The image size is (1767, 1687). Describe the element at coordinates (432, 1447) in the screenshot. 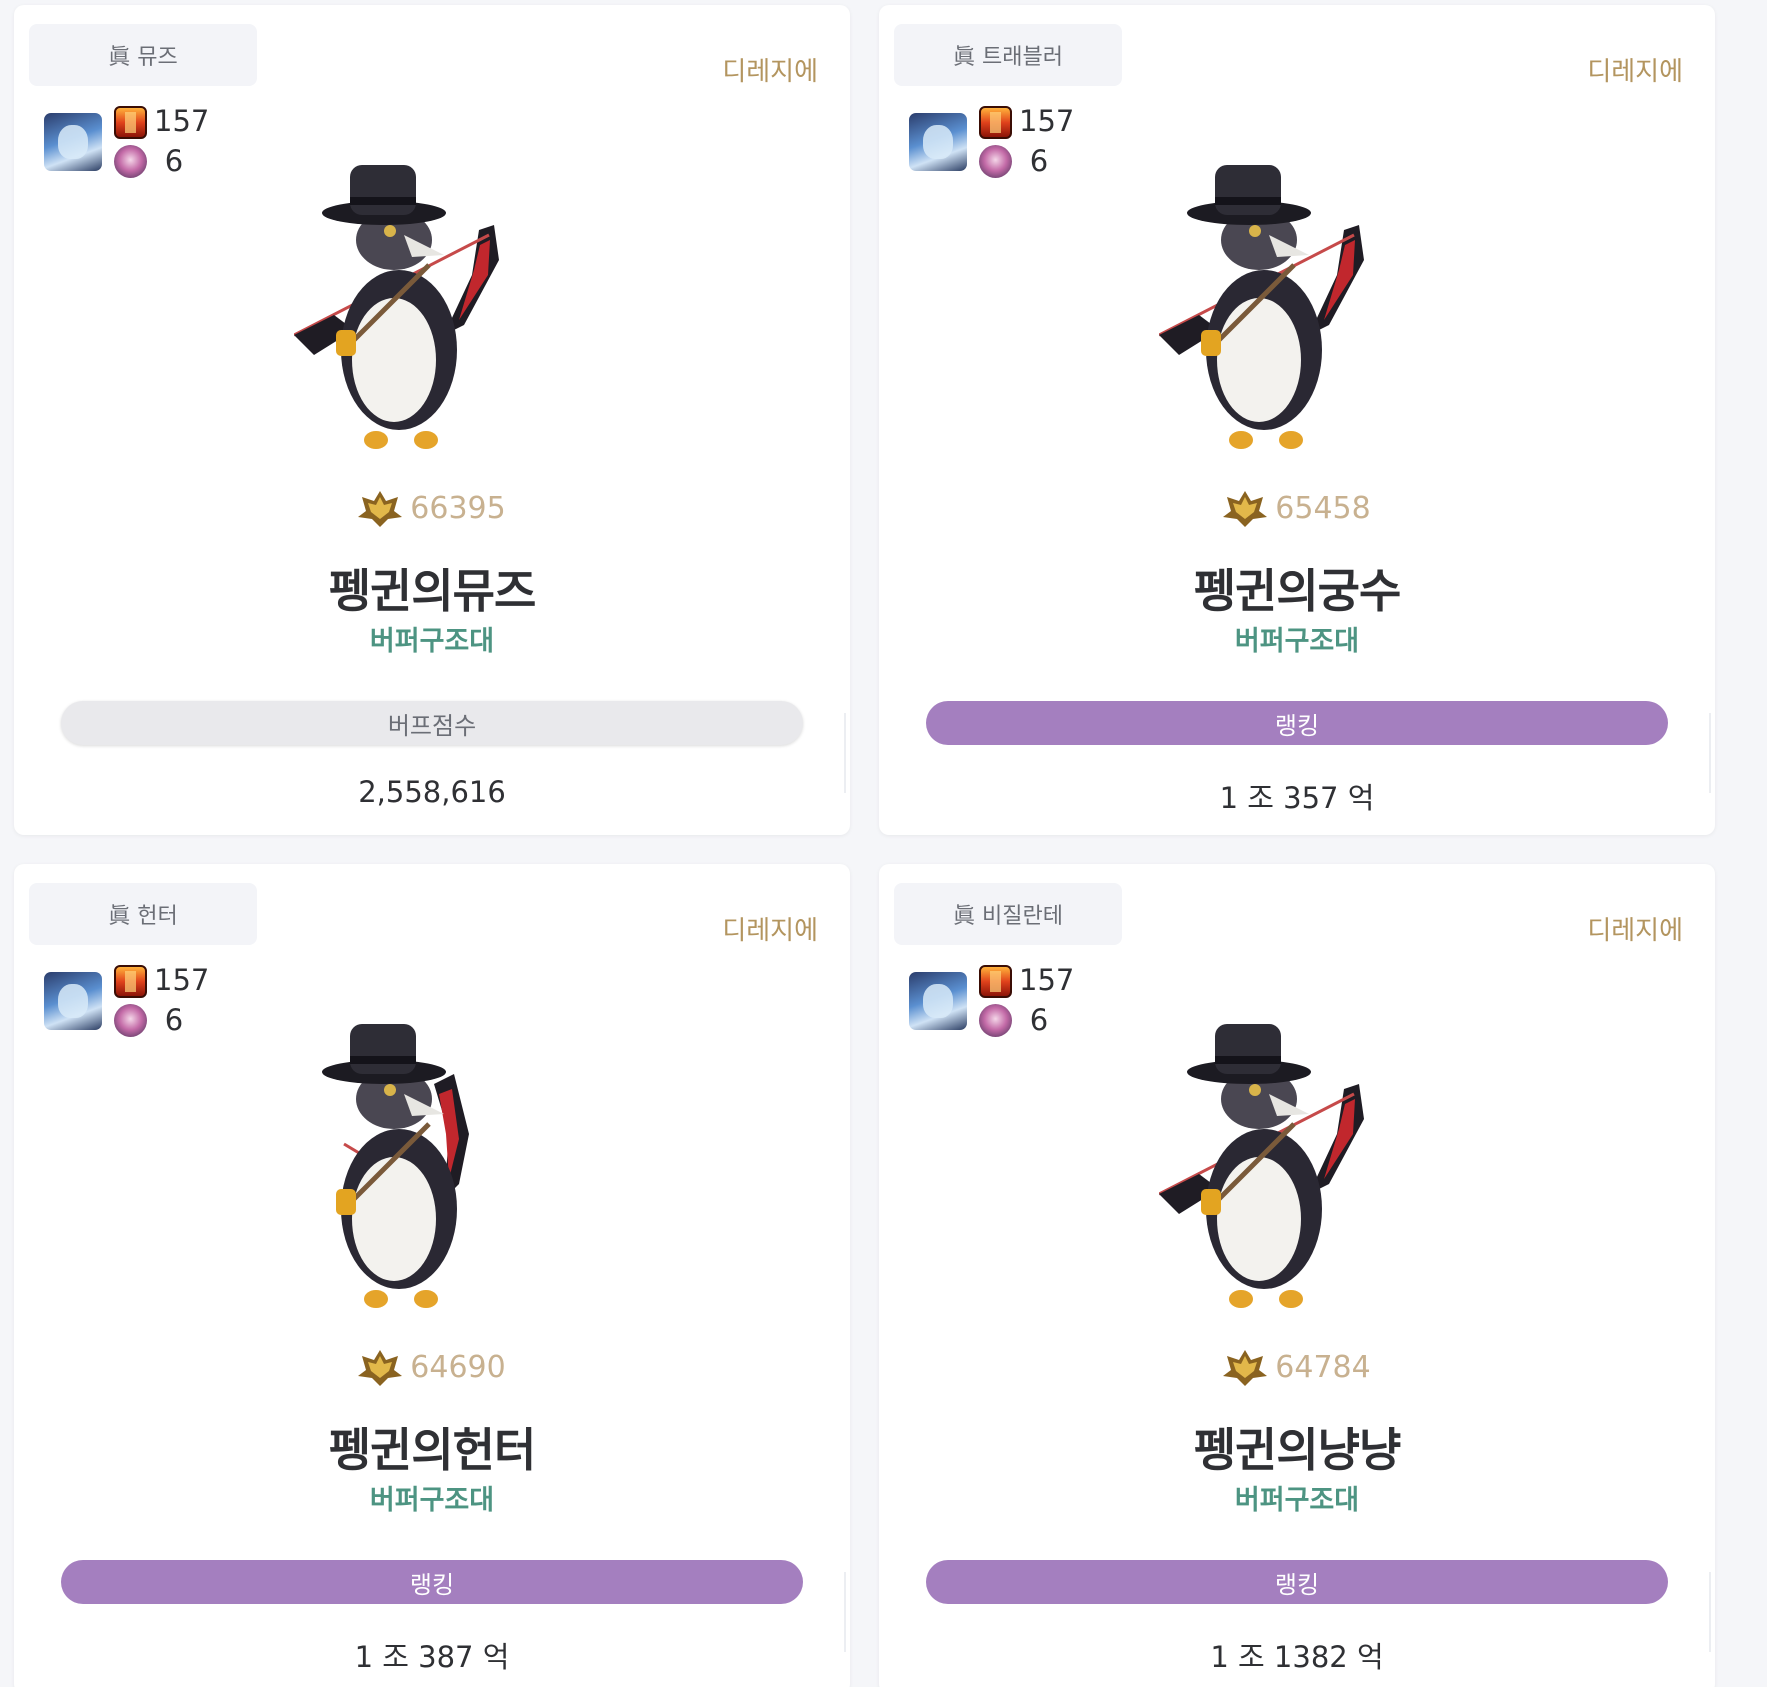

I see `character-name: 펭귄의헌터` at that location.